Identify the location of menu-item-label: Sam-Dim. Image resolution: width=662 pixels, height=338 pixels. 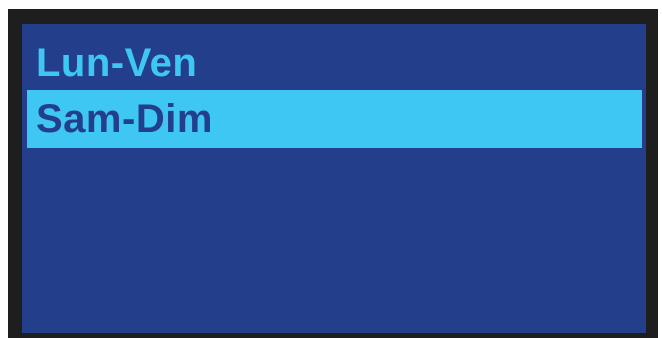
(124, 119).